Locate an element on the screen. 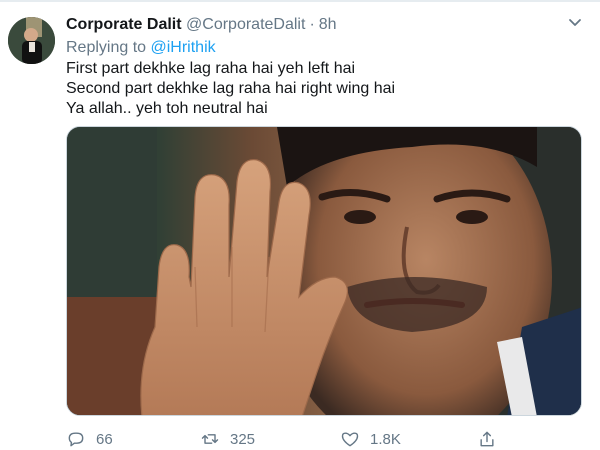 The width and height of the screenshot is (600, 450). heart-icon is located at coordinates (350, 439).